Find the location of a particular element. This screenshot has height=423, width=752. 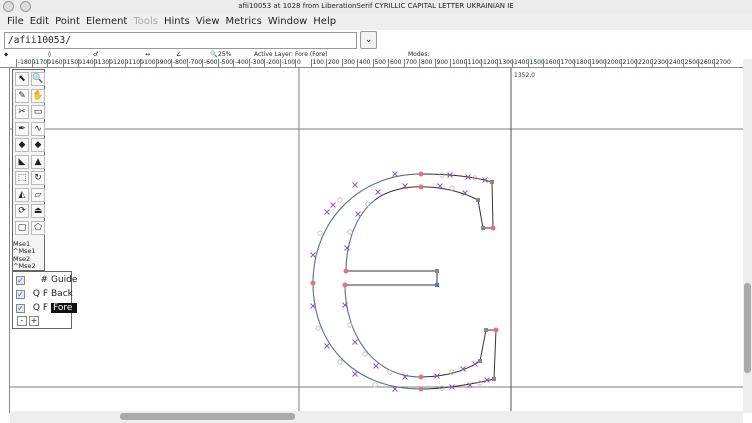

curve-point-tool-icon: ◆ is located at coordinates (22, 145).